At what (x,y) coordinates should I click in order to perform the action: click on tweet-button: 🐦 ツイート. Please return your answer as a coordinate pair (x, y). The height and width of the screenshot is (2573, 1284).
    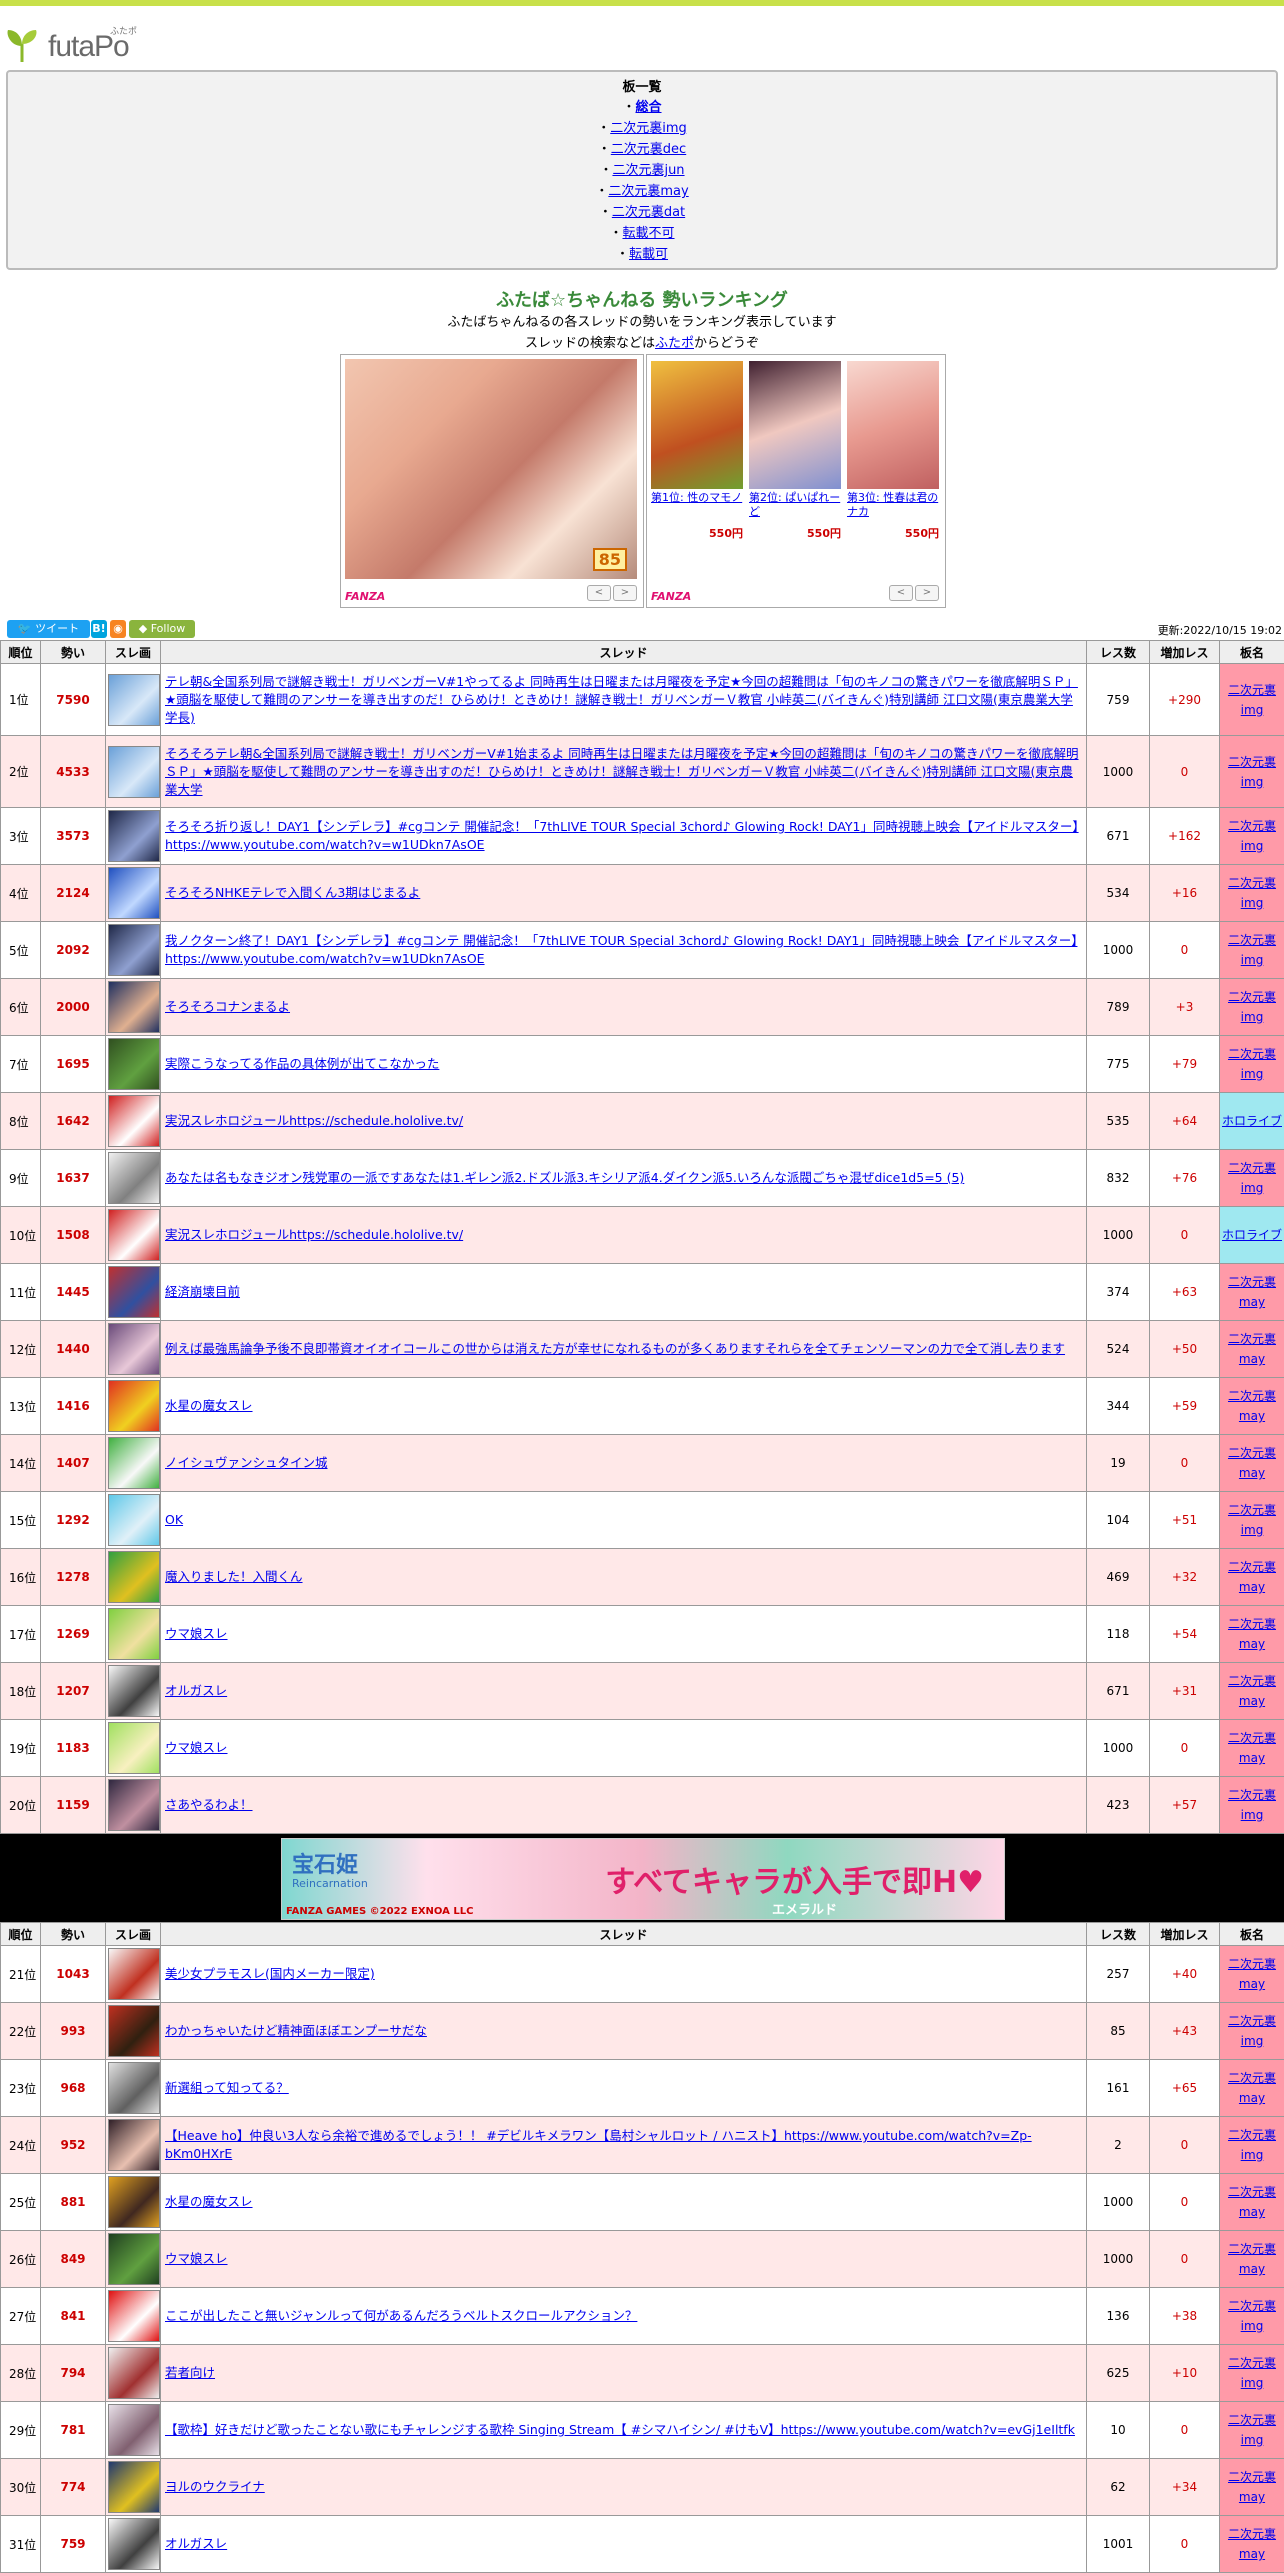
    Looking at the image, I should click on (48, 629).